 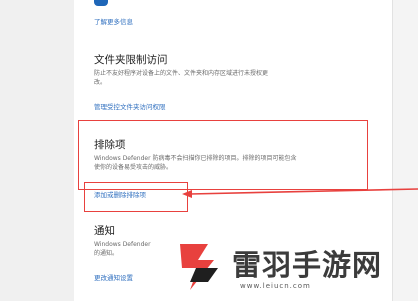 I want to click on exclusions-heading: 排除项, so click(x=110, y=145).